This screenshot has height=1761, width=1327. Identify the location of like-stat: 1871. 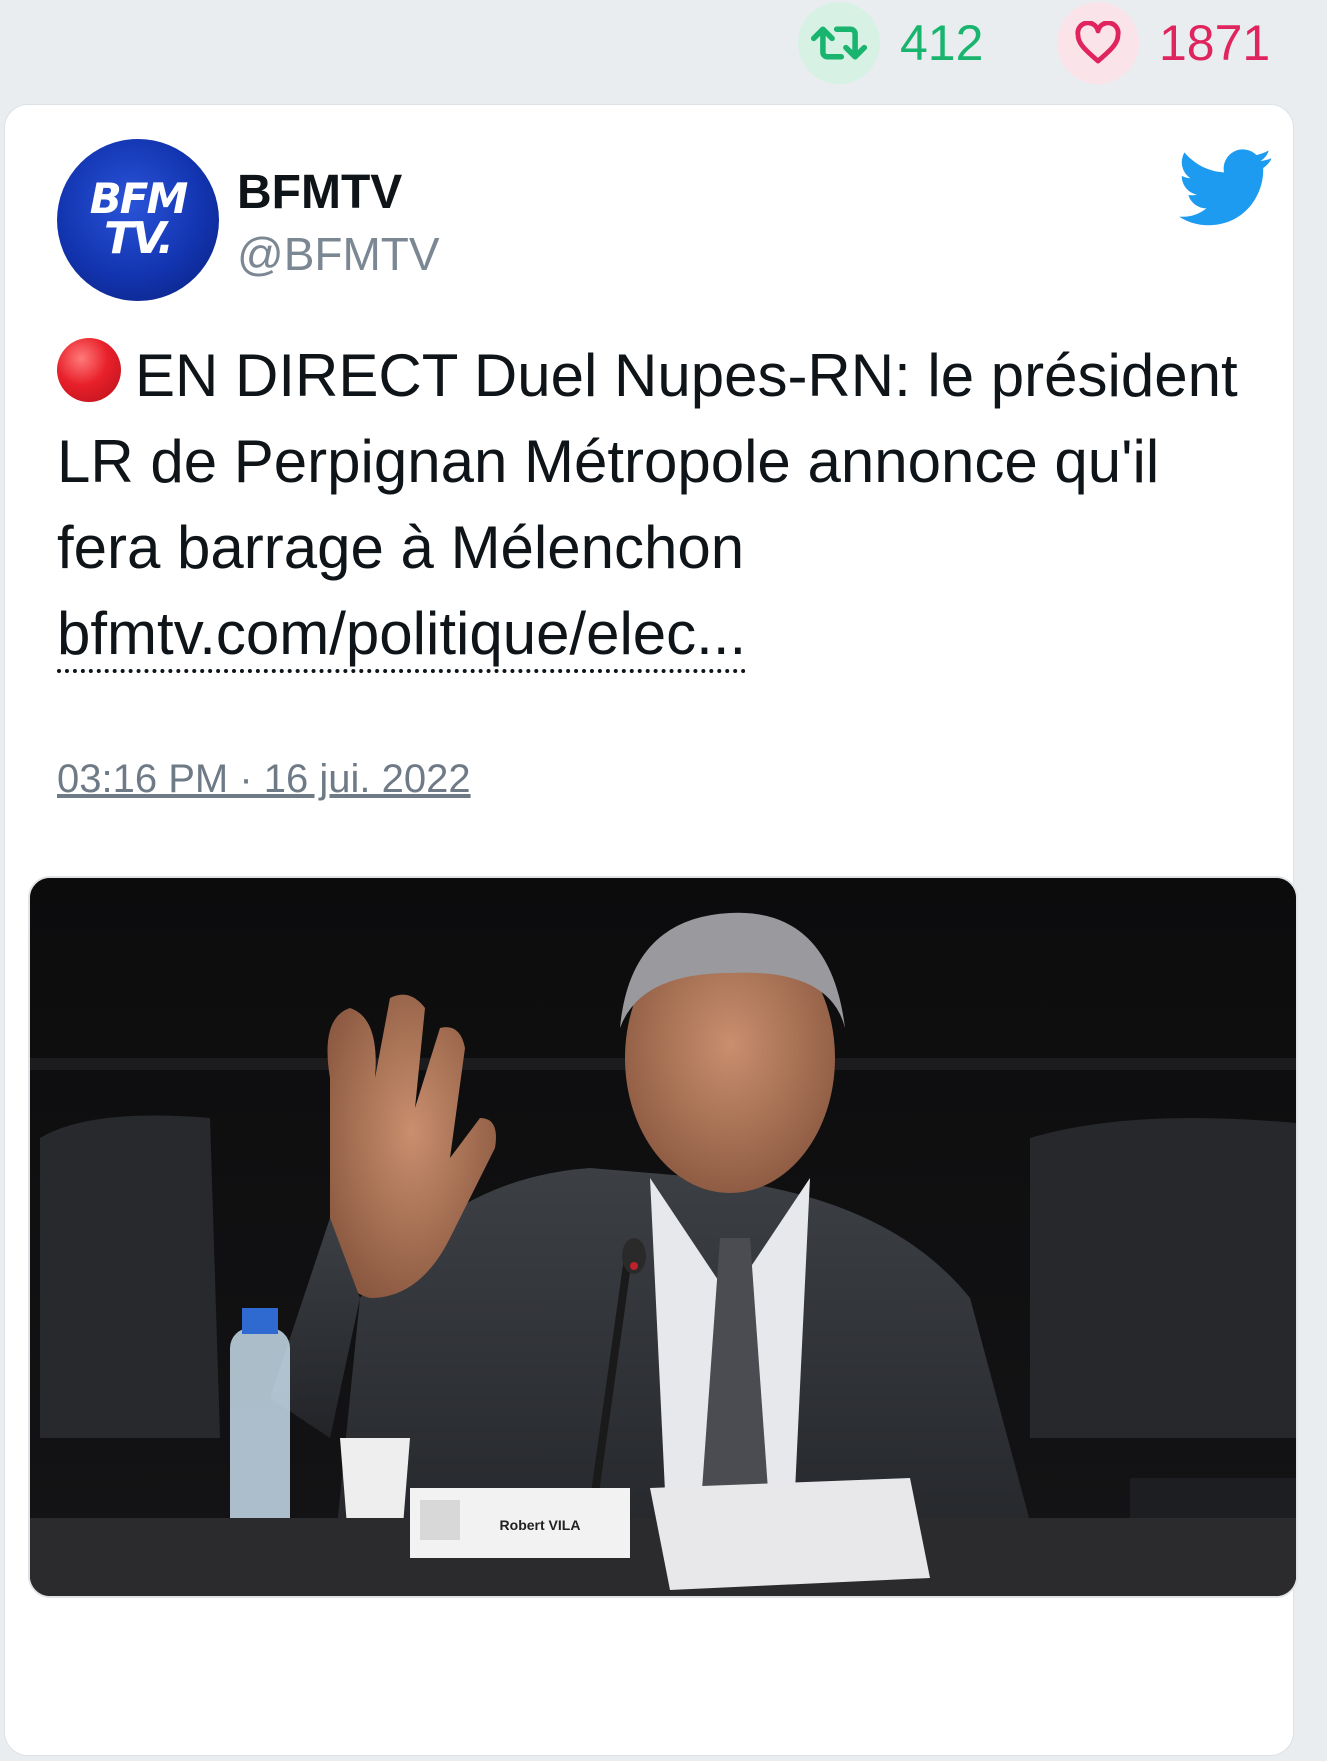
(1163, 43).